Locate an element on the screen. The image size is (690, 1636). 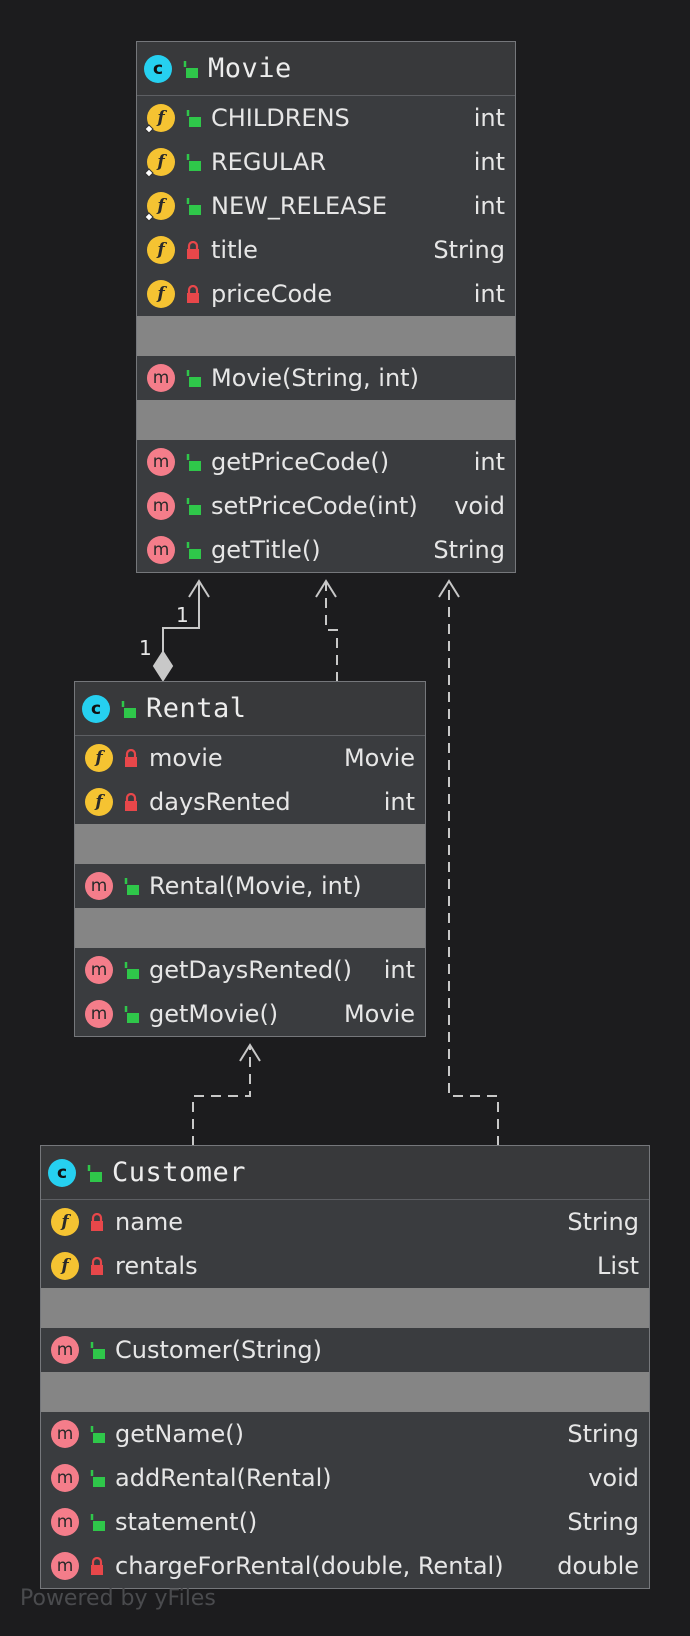
footer-watermark: Powered by yFiles is located at coordinates (118, 1598).